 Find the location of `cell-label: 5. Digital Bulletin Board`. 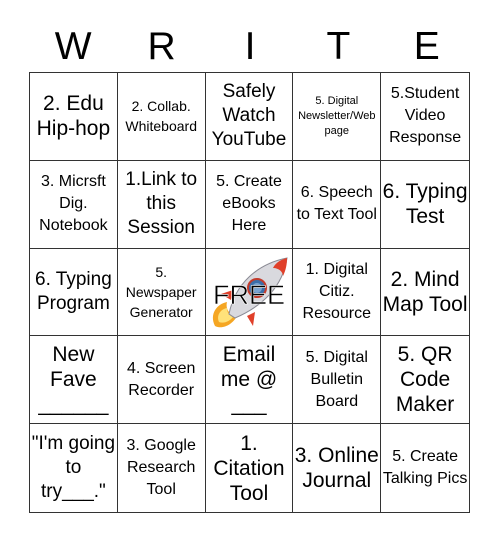

cell-label: 5. Digital Bulletin Board is located at coordinates (336, 379).